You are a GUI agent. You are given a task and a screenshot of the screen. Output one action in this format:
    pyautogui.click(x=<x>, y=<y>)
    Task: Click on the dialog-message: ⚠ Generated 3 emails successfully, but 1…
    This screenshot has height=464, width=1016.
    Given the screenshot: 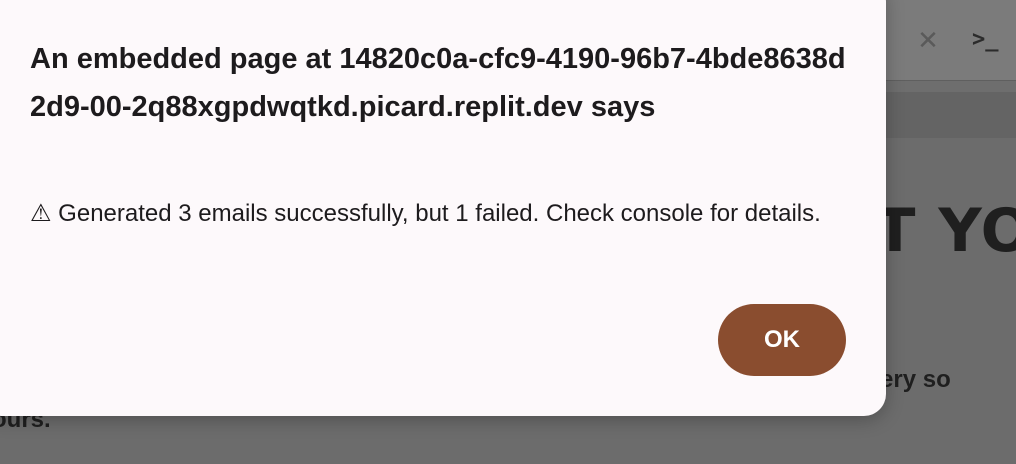 What is the action you would take?
    pyautogui.click(x=425, y=213)
    